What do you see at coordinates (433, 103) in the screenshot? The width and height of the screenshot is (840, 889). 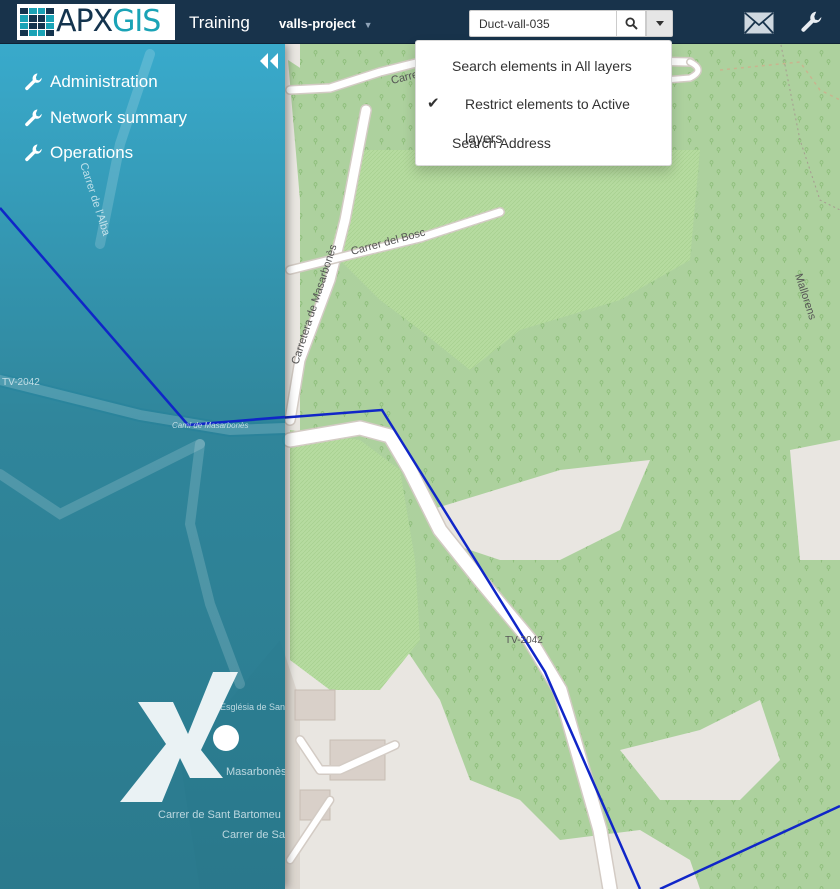 I see `checkmark-icon: ✔` at bounding box center [433, 103].